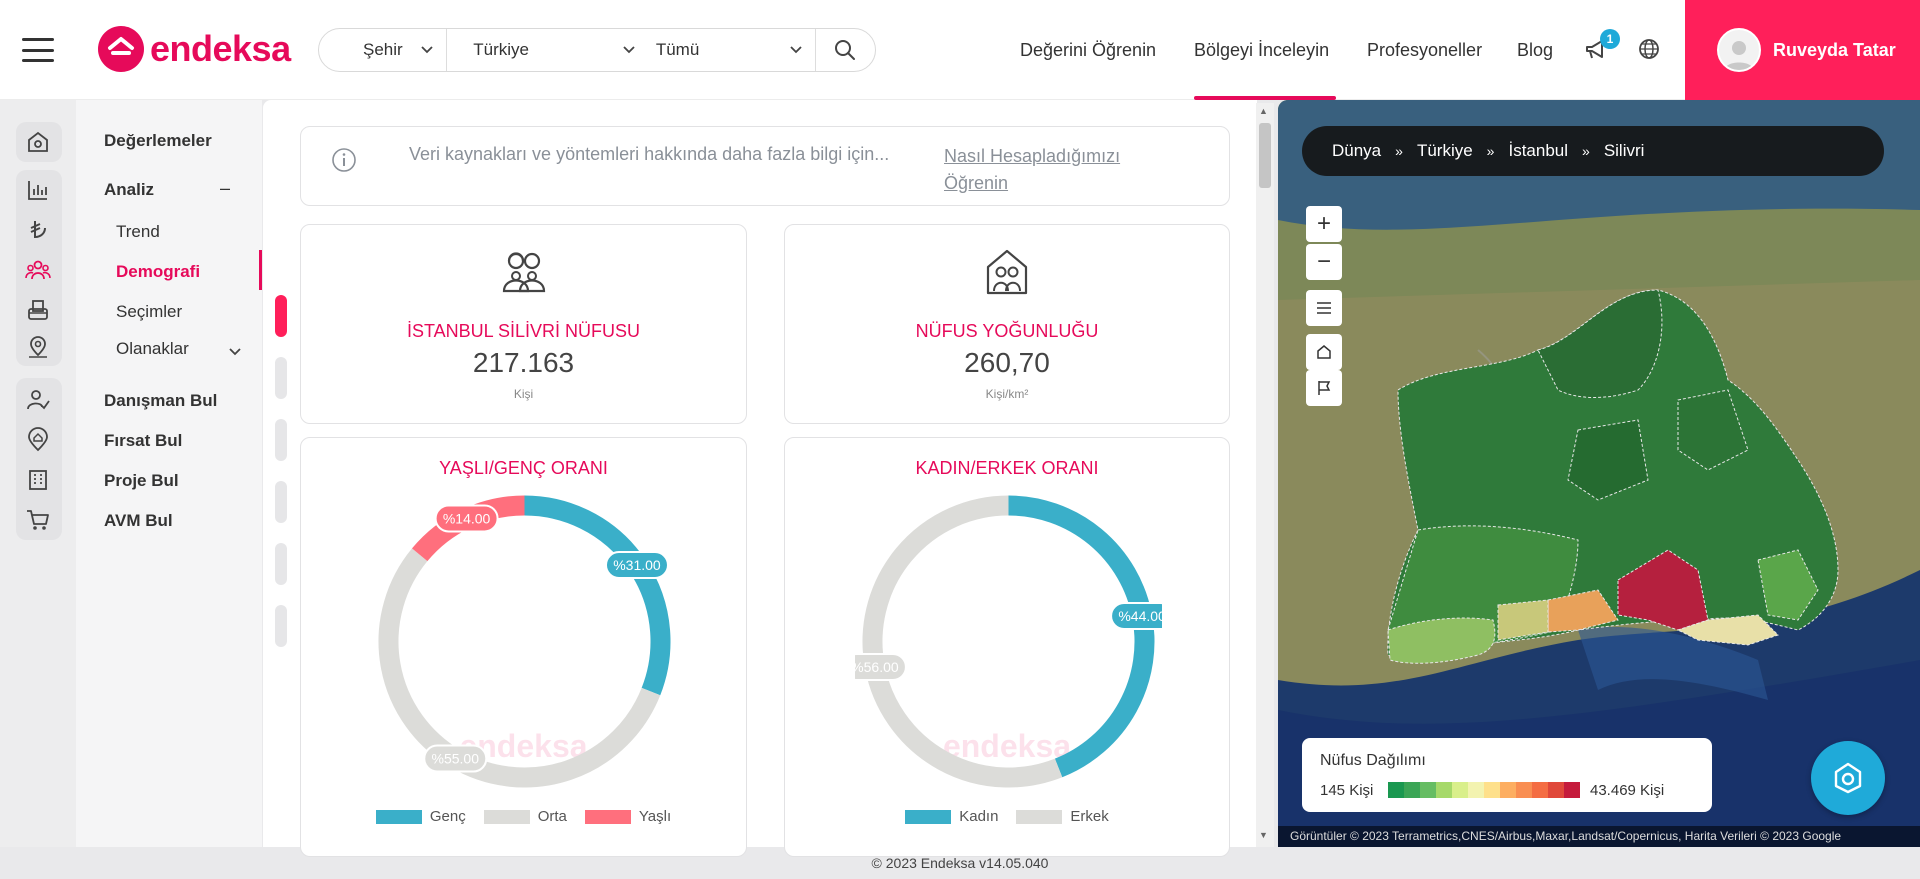 The width and height of the screenshot is (1920, 879). What do you see at coordinates (1356, 151) in the screenshot?
I see `breadcrumb-item: Dünya` at bounding box center [1356, 151].